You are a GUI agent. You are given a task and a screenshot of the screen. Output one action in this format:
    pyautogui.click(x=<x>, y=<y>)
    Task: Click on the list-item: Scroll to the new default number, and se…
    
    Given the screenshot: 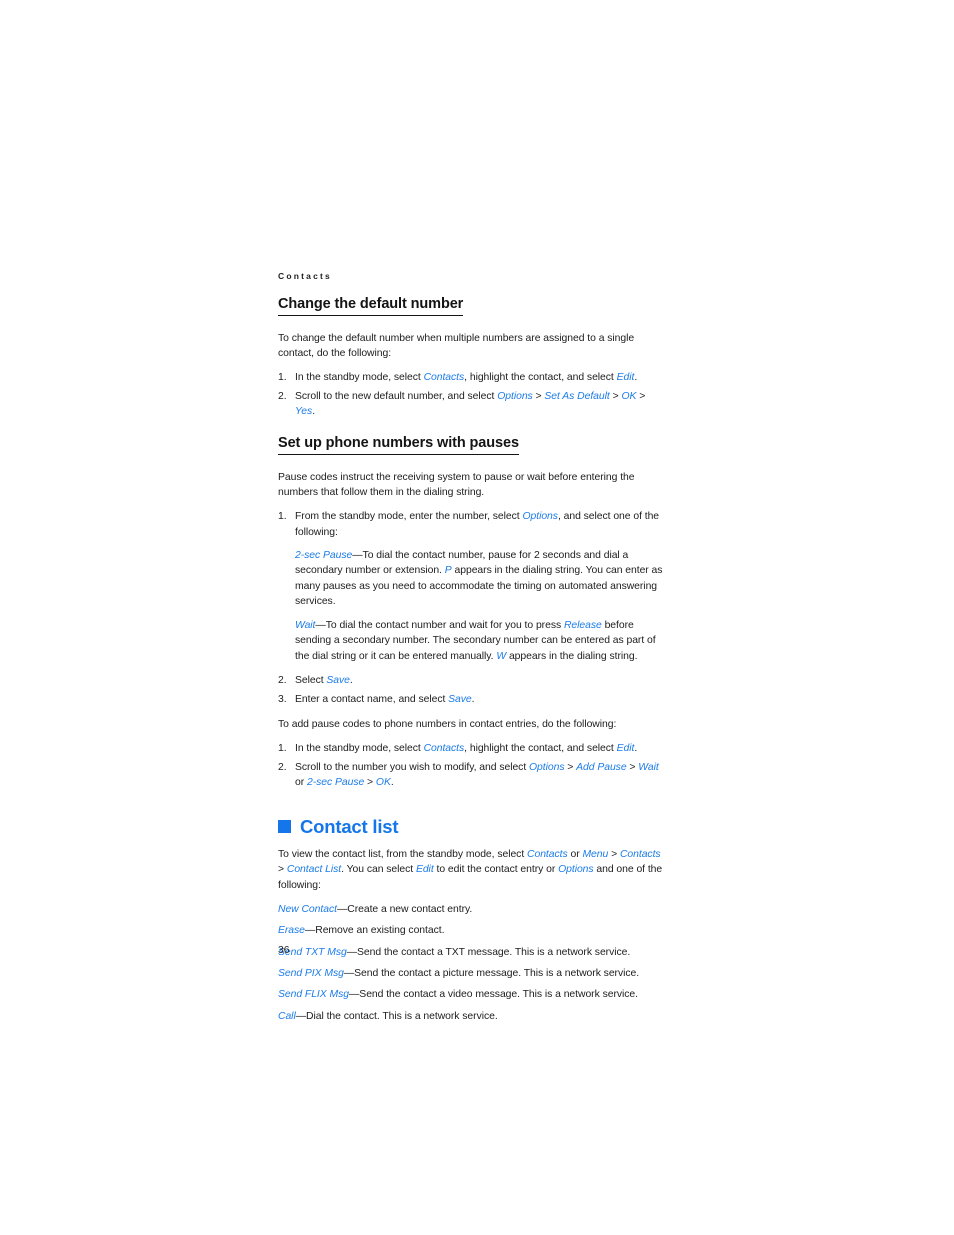 What is the action you would take?
    pyautogui.click(x=462, y=403)
    